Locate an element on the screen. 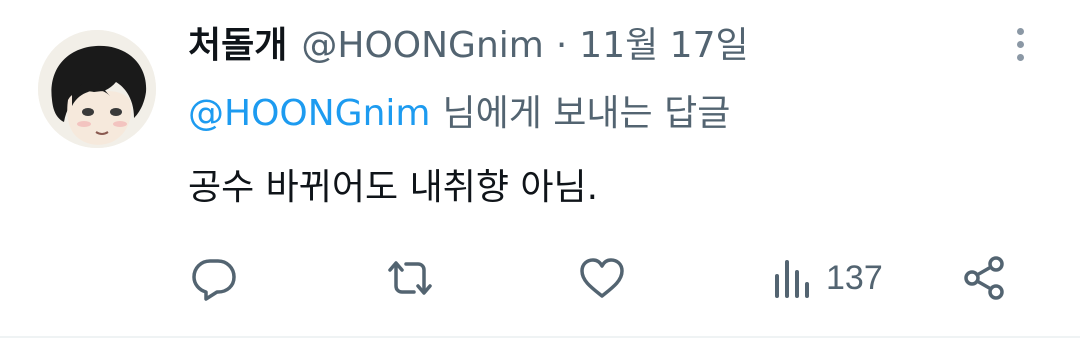 This screenshot has width=1080, height=346. display-name: 처돌개 is located at coordinates (237, 46).